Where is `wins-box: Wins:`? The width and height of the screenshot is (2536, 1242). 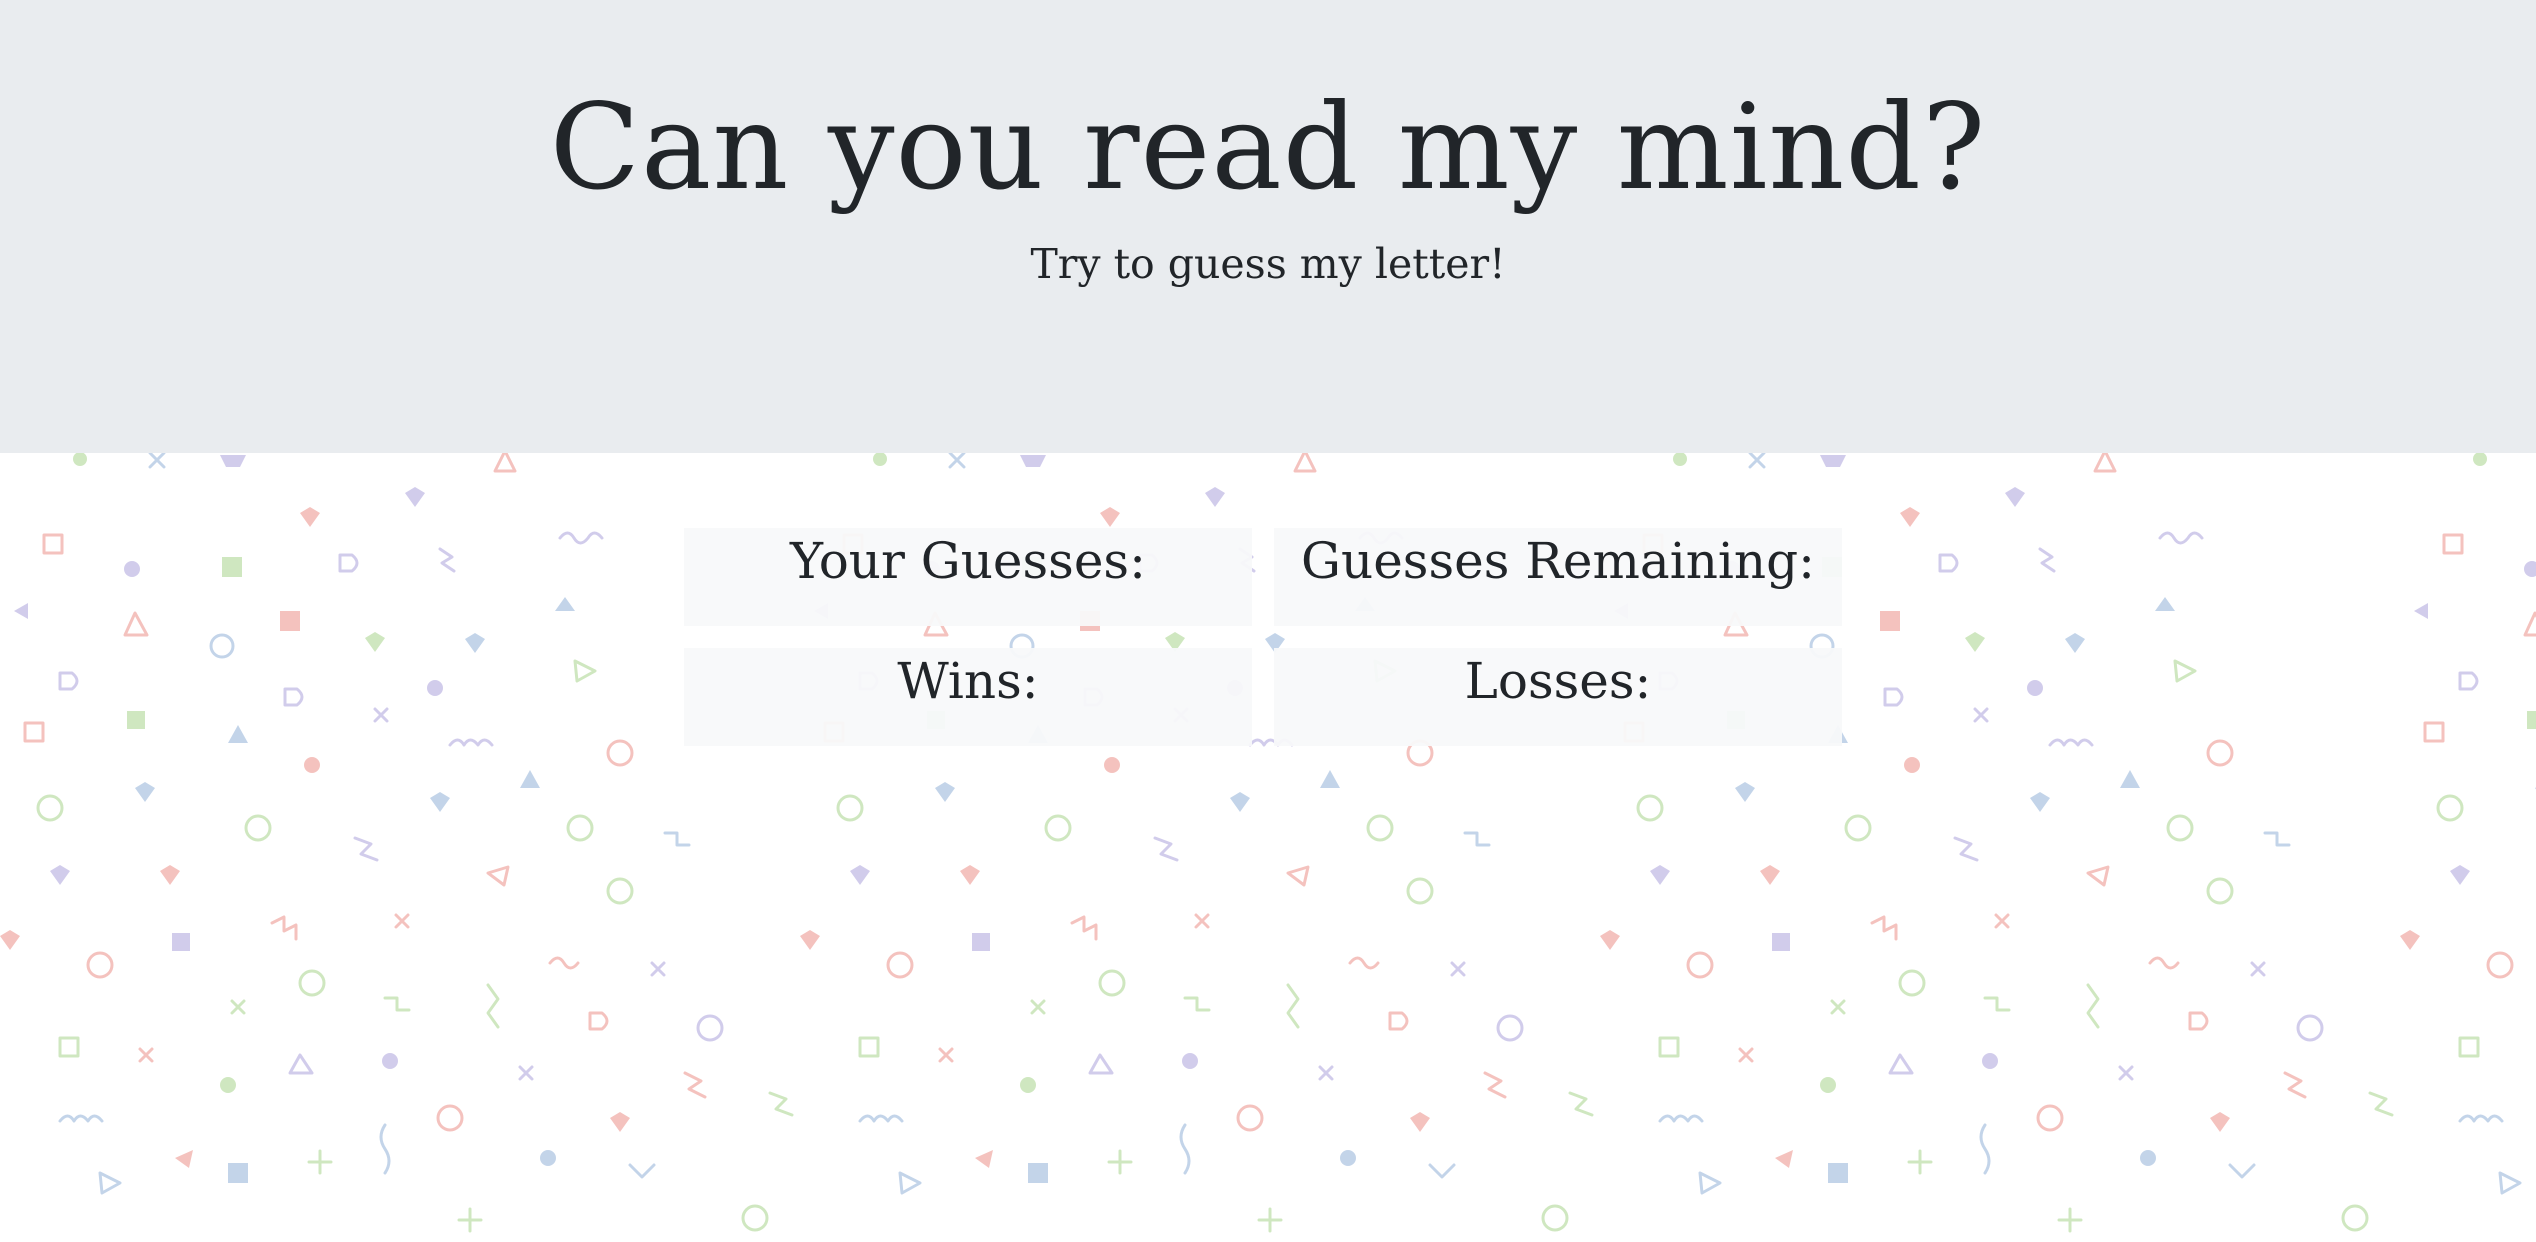
wins-box: Wins: is located at coordinates (968, 697).